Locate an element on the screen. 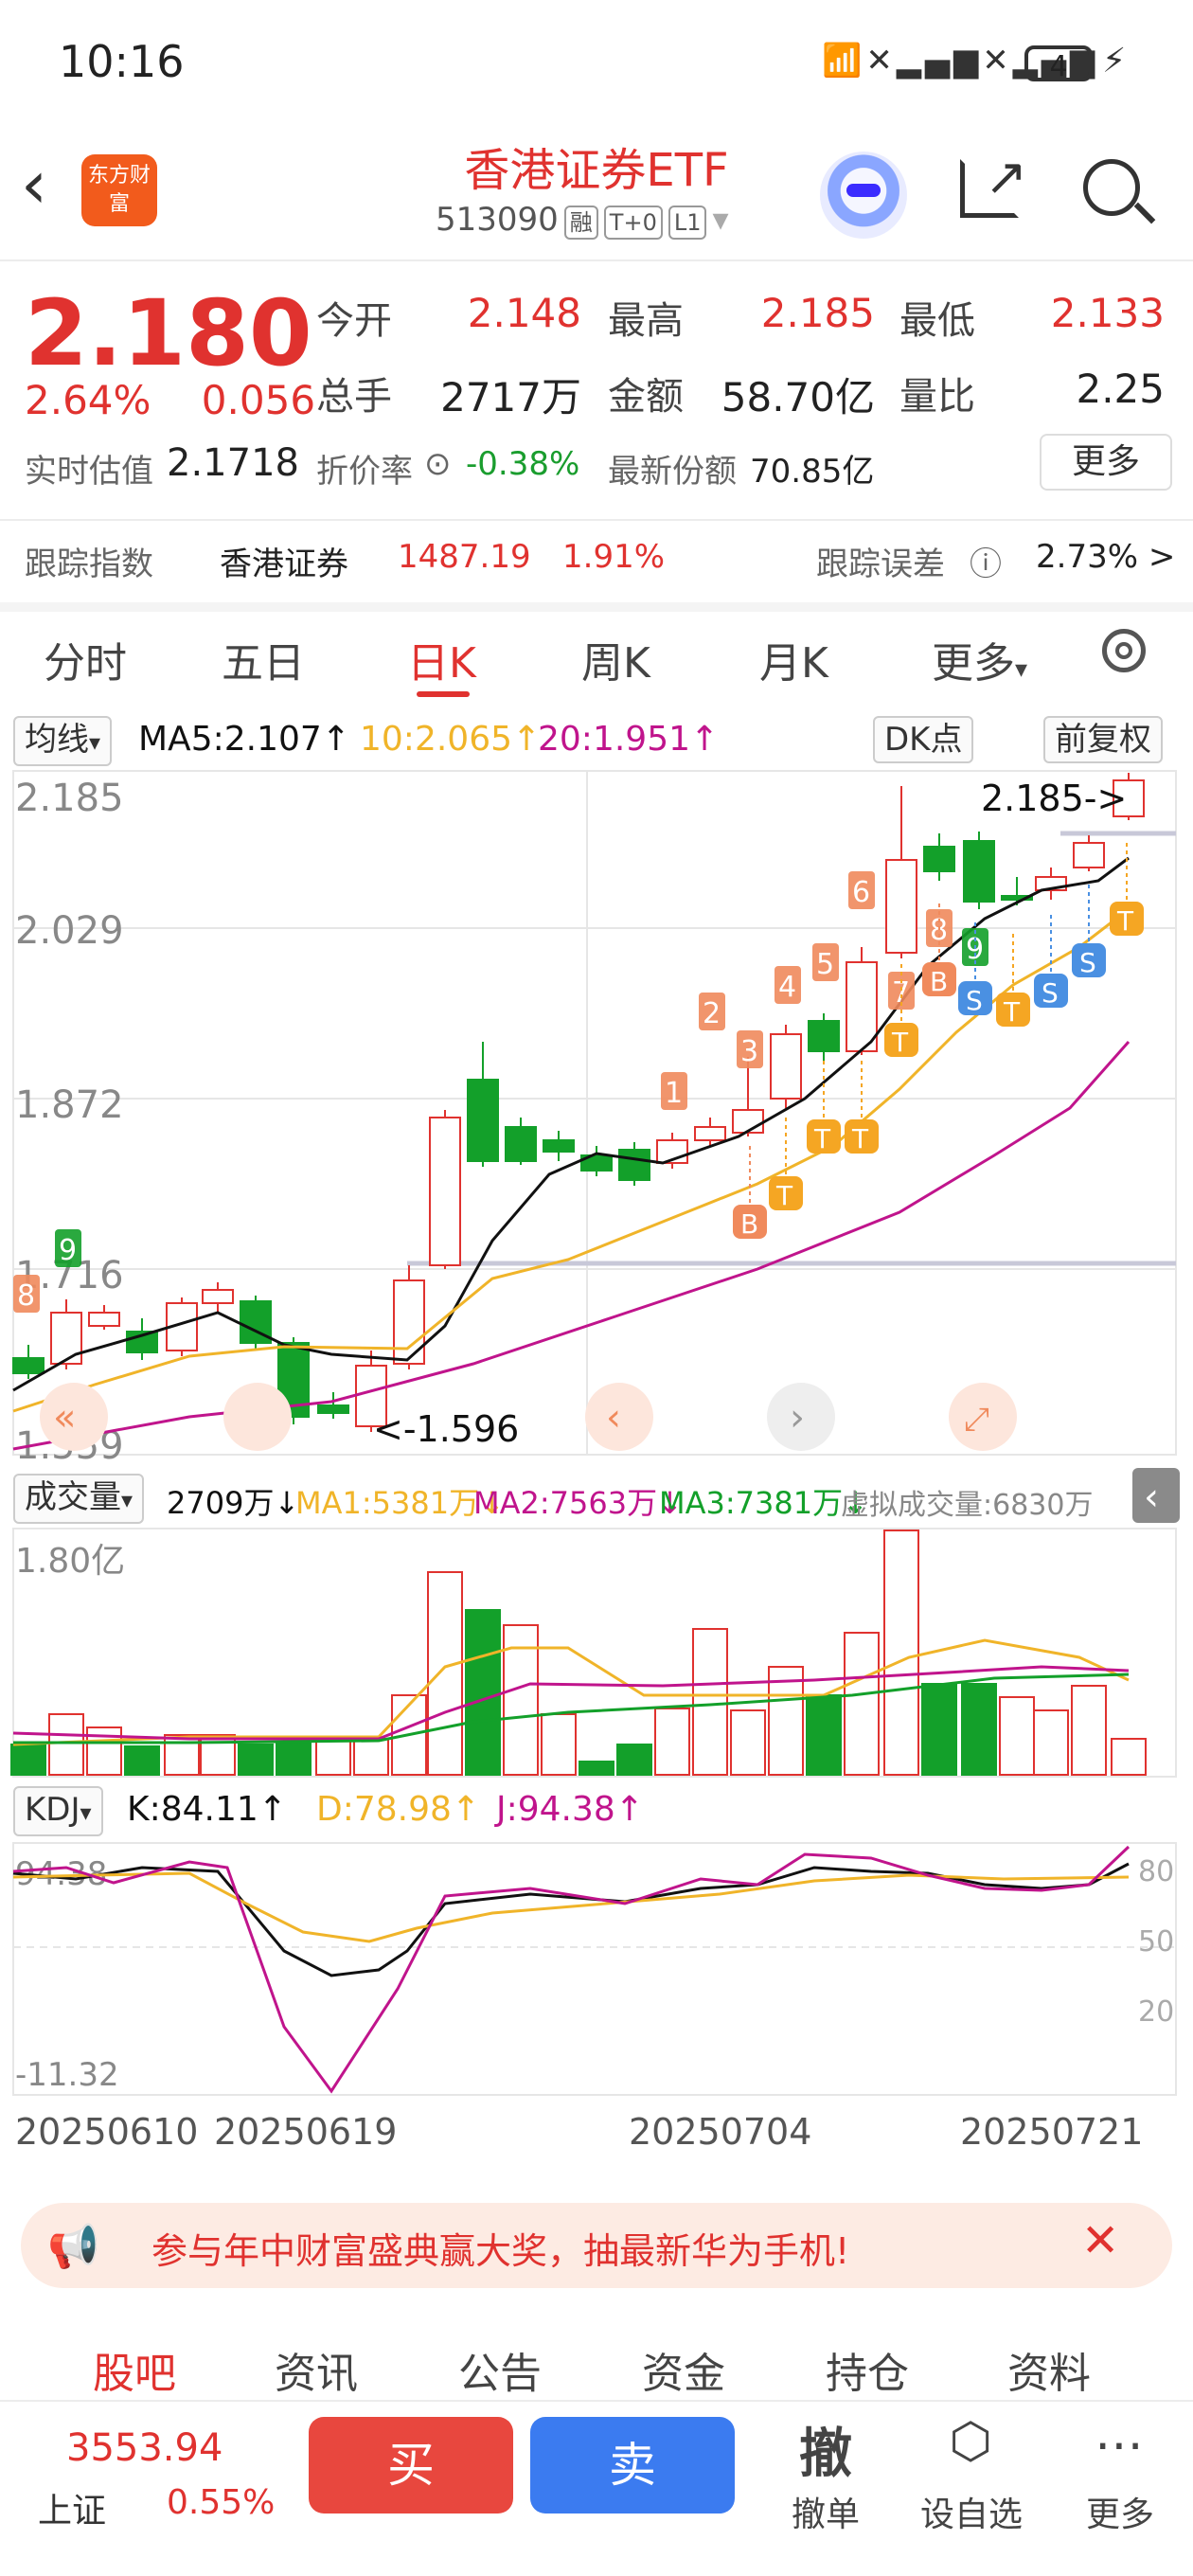 This screenshot has height=2576, width=1193. security-code-row: 513090 融 T+0 L1 ▾ is located at coordinates (582, 220).